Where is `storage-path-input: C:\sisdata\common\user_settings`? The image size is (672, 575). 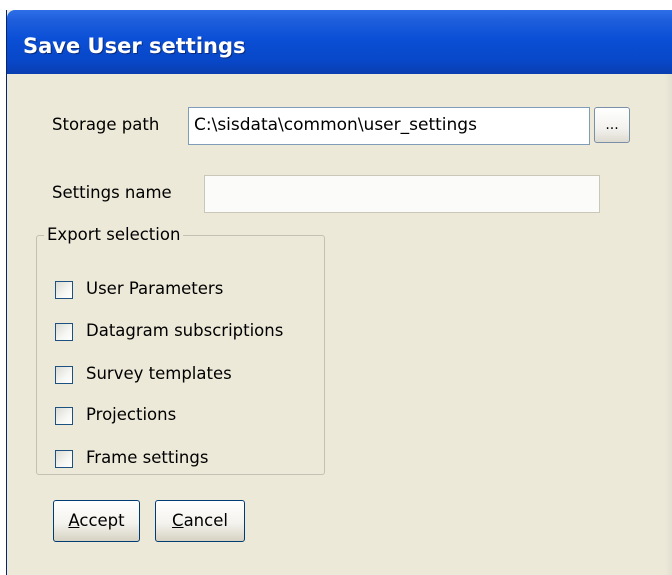 storage-path-input: C:\sisdata\common\user_settings is located at coordinates (389, 126).